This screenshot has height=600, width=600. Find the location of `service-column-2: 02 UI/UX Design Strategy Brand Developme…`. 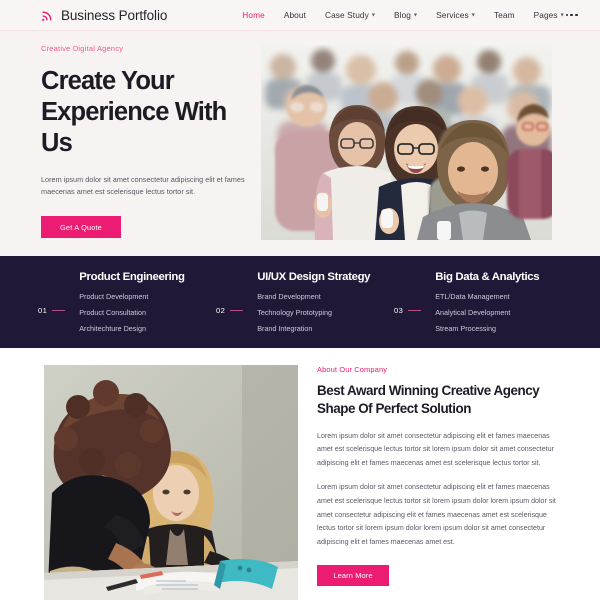

service-column-2: 02 UI/UX Design Strategy Brand Developme… is located at coordinates (305, 302).